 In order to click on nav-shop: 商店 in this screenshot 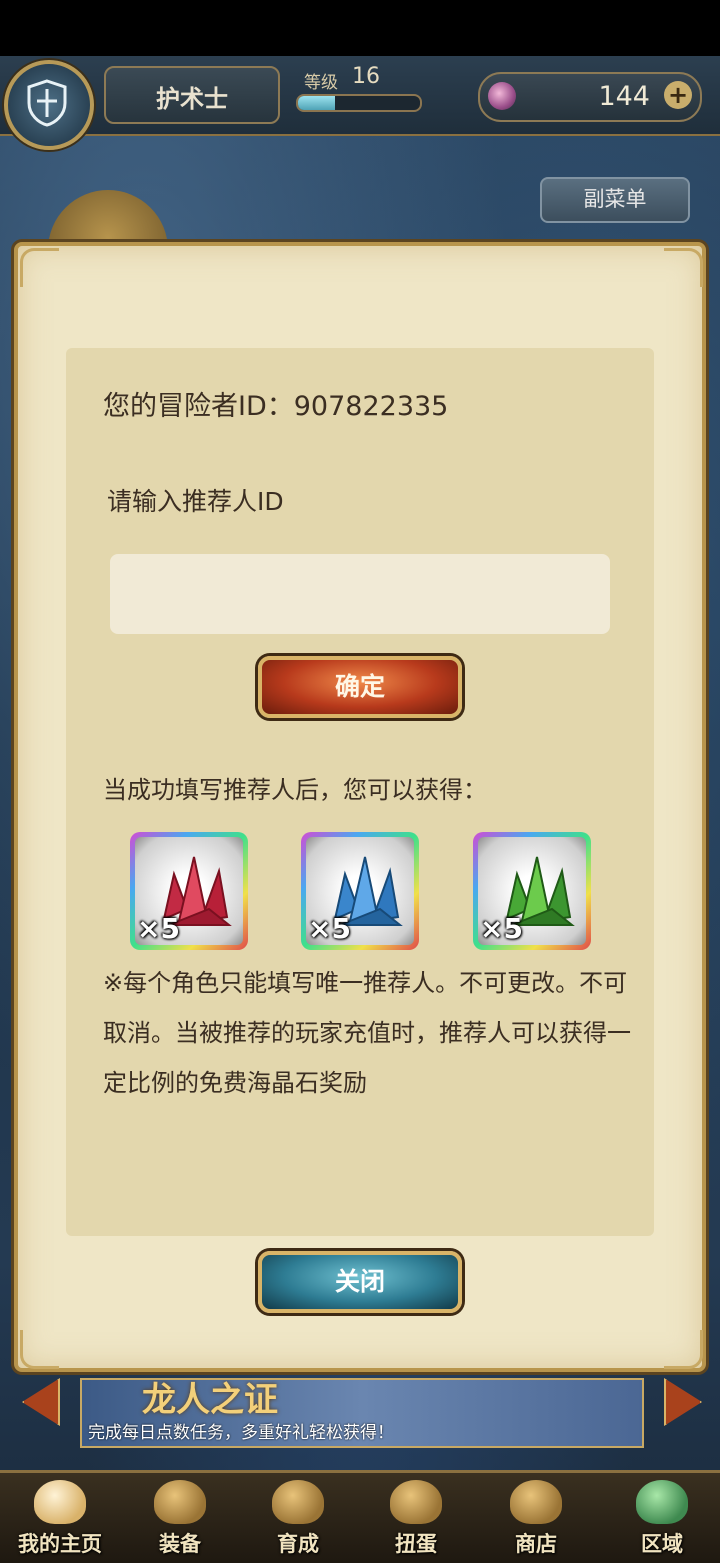, I will do `click(536, 1518)`.